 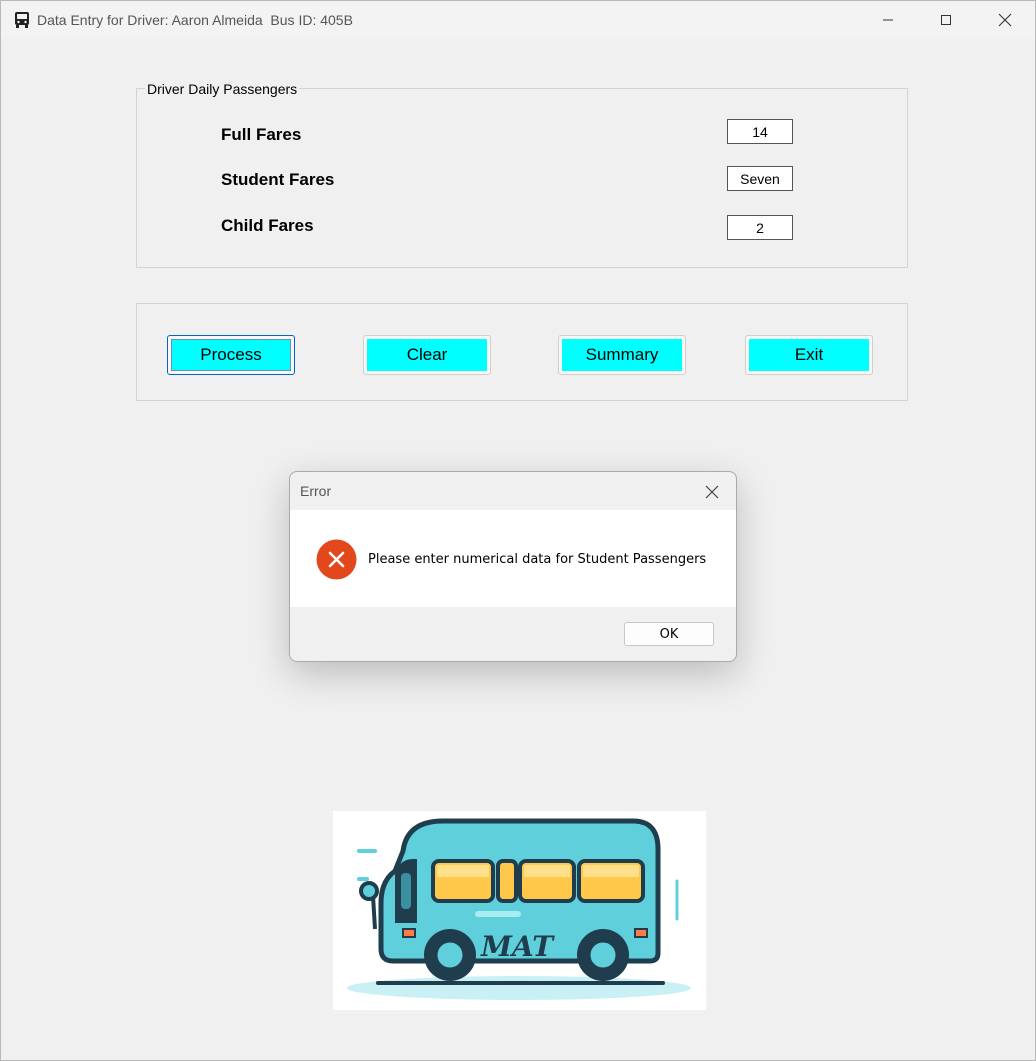 I want to click on minimize-icon, so click(x=888, y=20).